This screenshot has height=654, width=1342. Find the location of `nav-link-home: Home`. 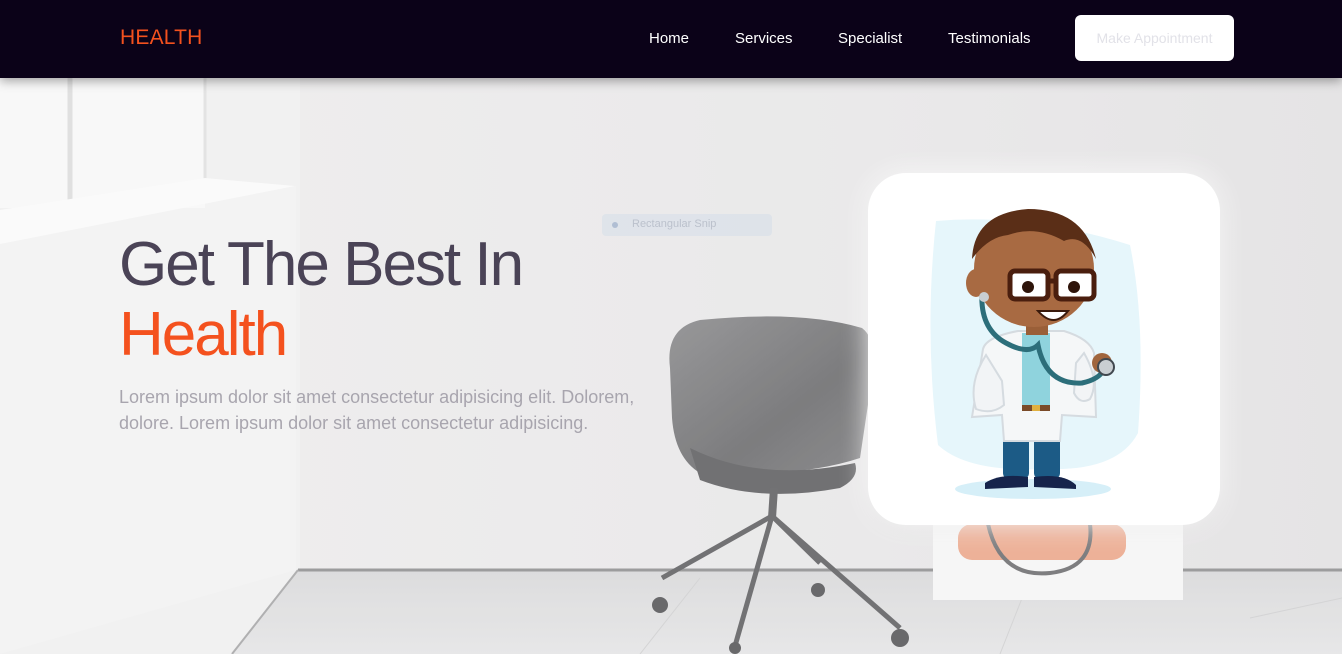

nav-link-home: Home is located at coordinates (669, 38).